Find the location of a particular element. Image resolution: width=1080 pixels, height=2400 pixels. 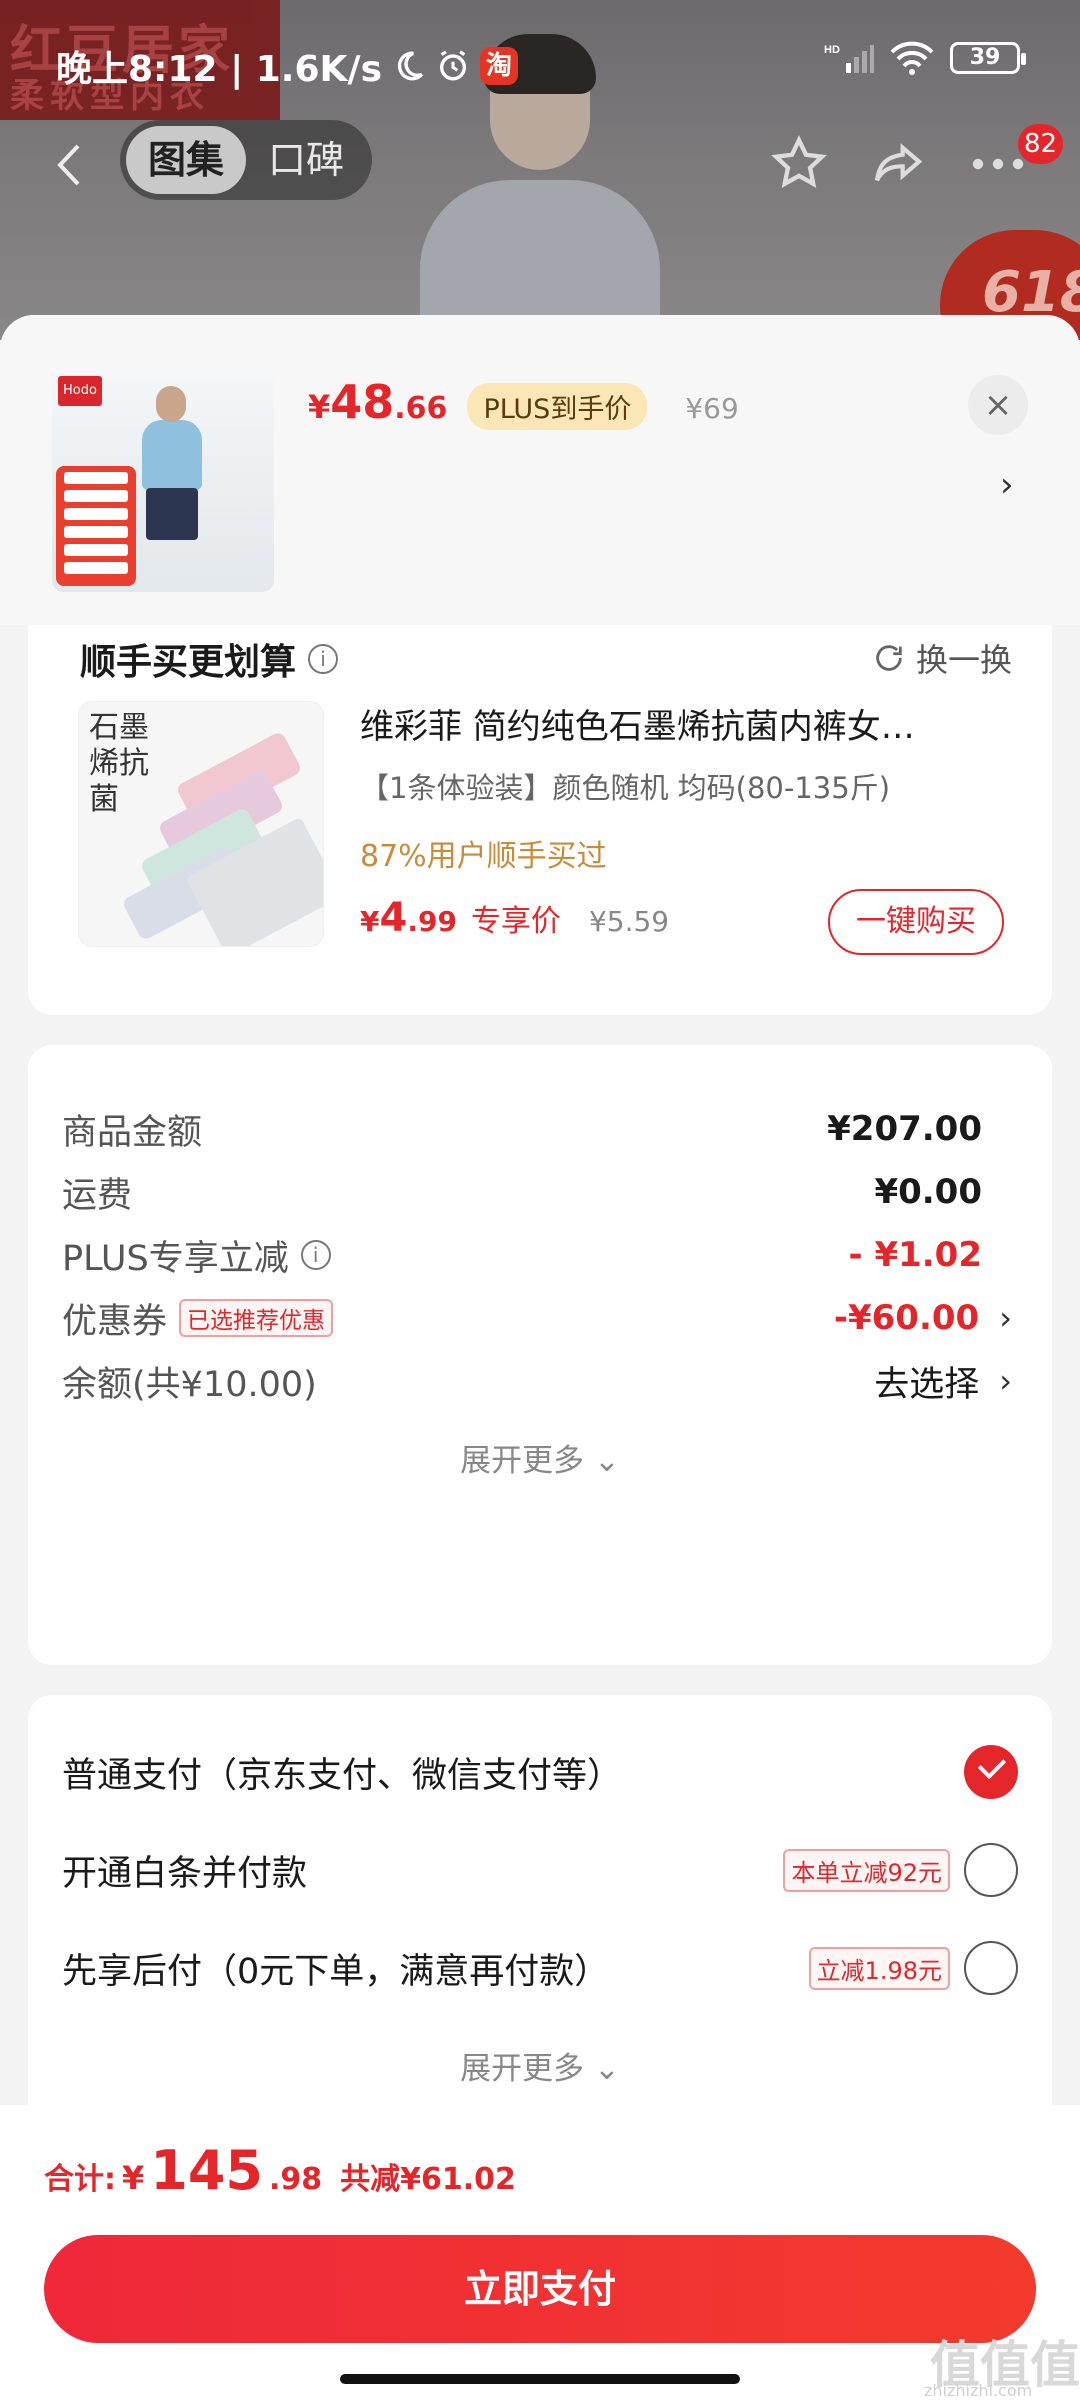

swap-button: 换一换 is located at coordinates (942, 658).